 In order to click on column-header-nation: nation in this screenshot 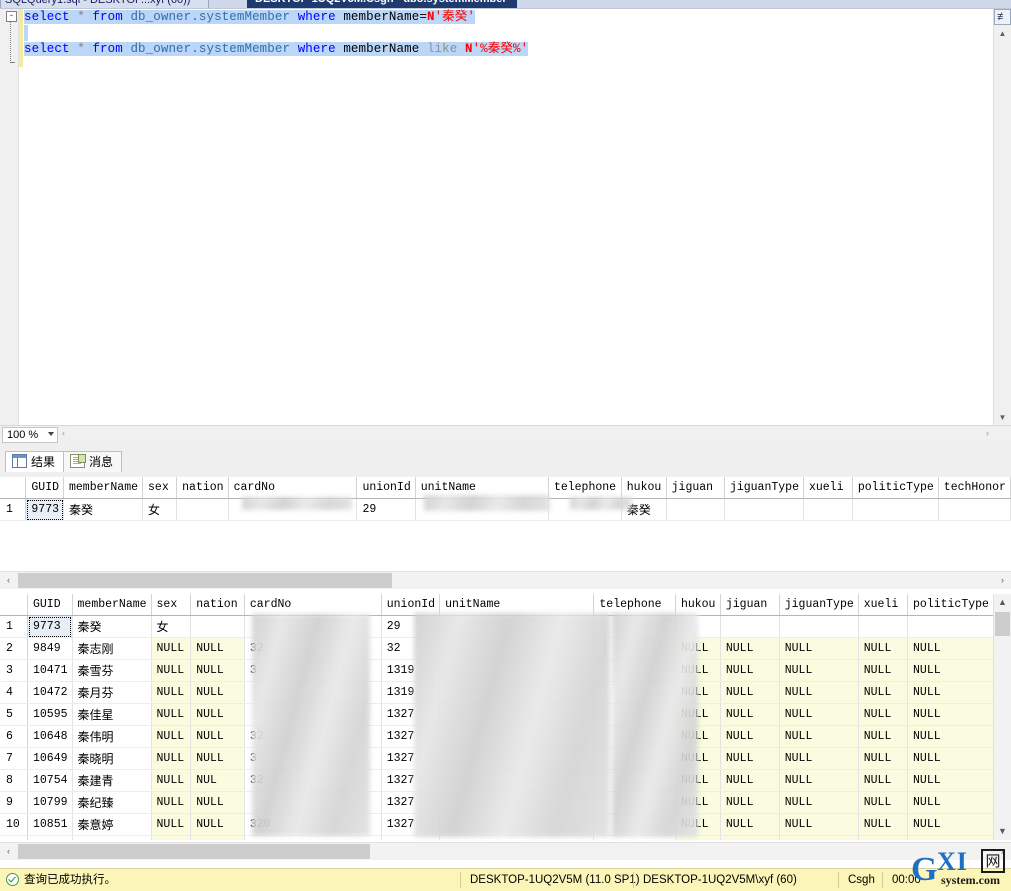, I will do `click(217, 605)`.